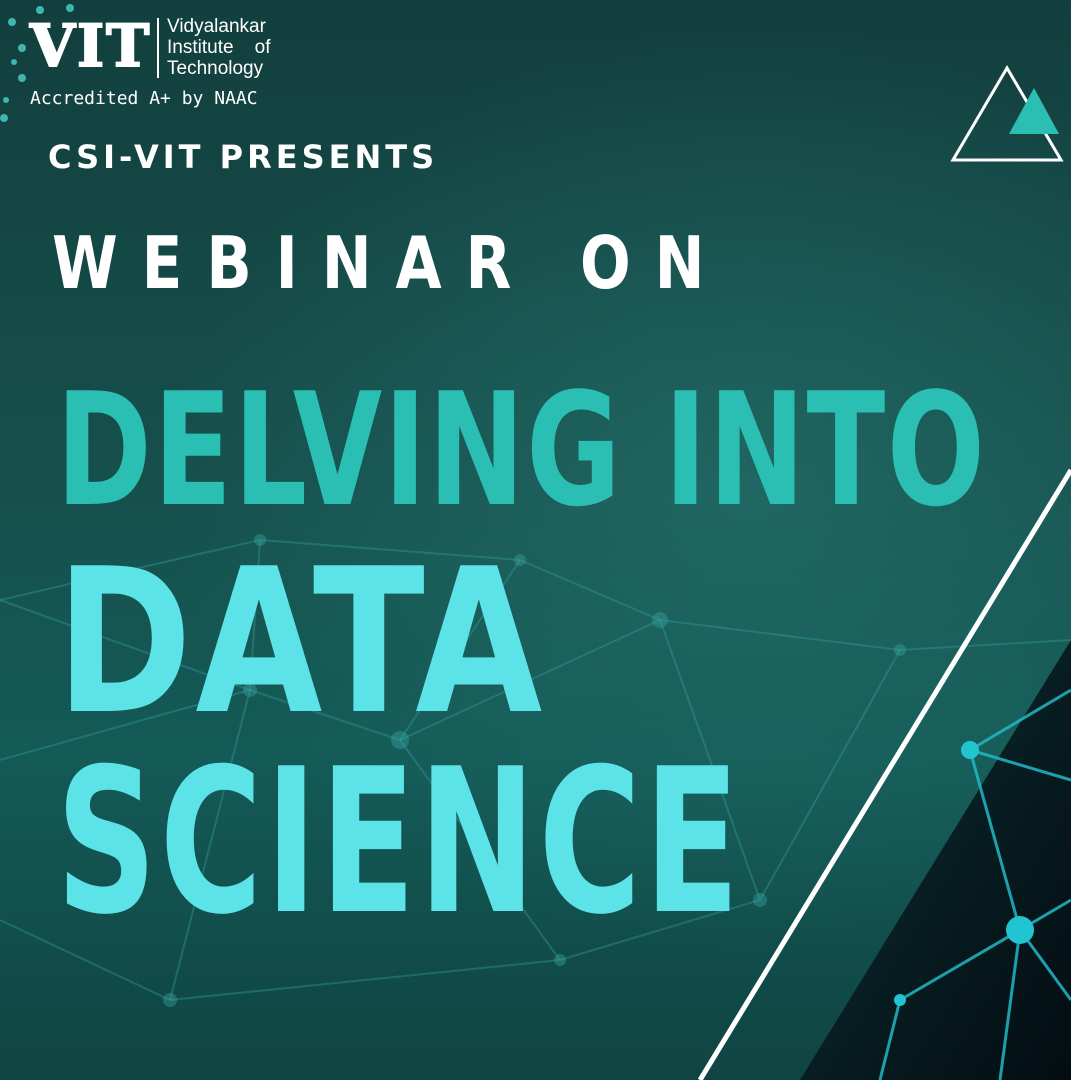 The height and width of the screenshot is (1080, 1071). Describe the element at coordinates (90, 46) in the screenshot. I see `logo-abbreviation: VIT` at that location.